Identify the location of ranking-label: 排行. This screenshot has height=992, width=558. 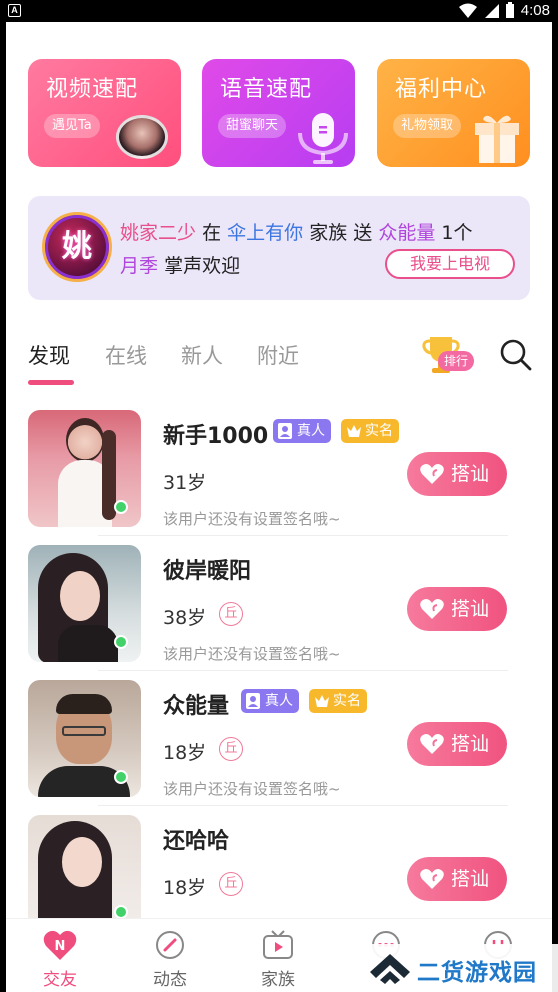
(456, 361).